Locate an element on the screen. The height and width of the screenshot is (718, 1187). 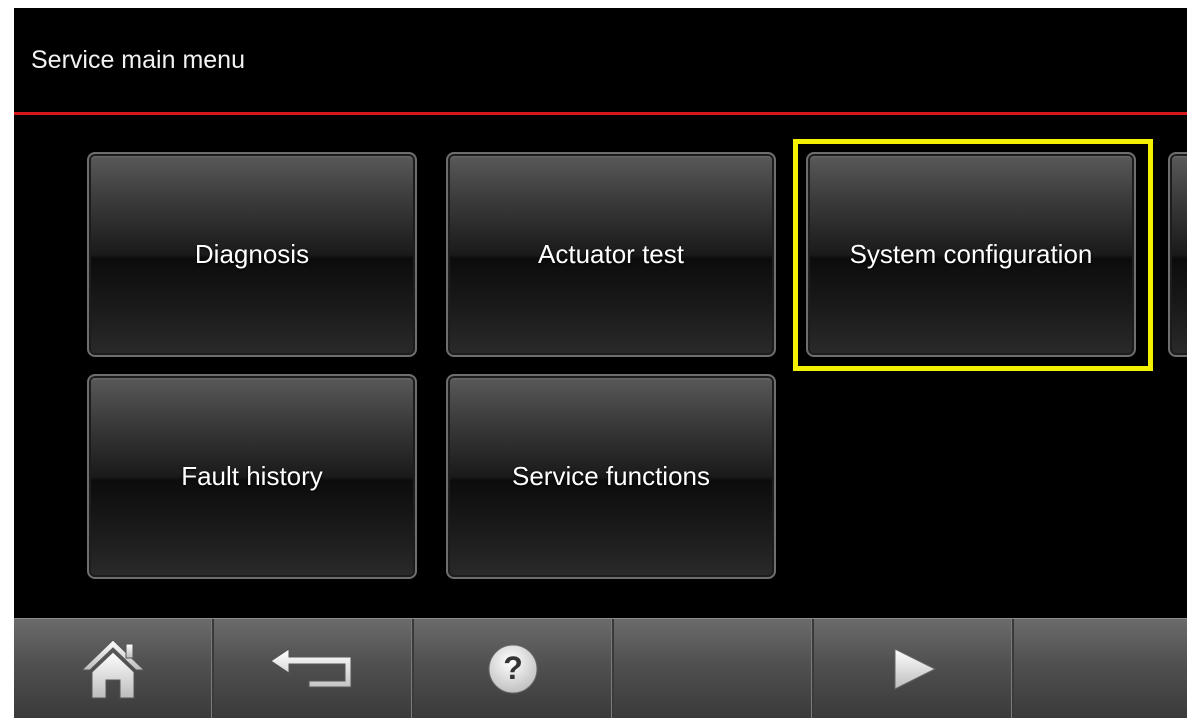
home-icon is located at coordinates (113, 669).